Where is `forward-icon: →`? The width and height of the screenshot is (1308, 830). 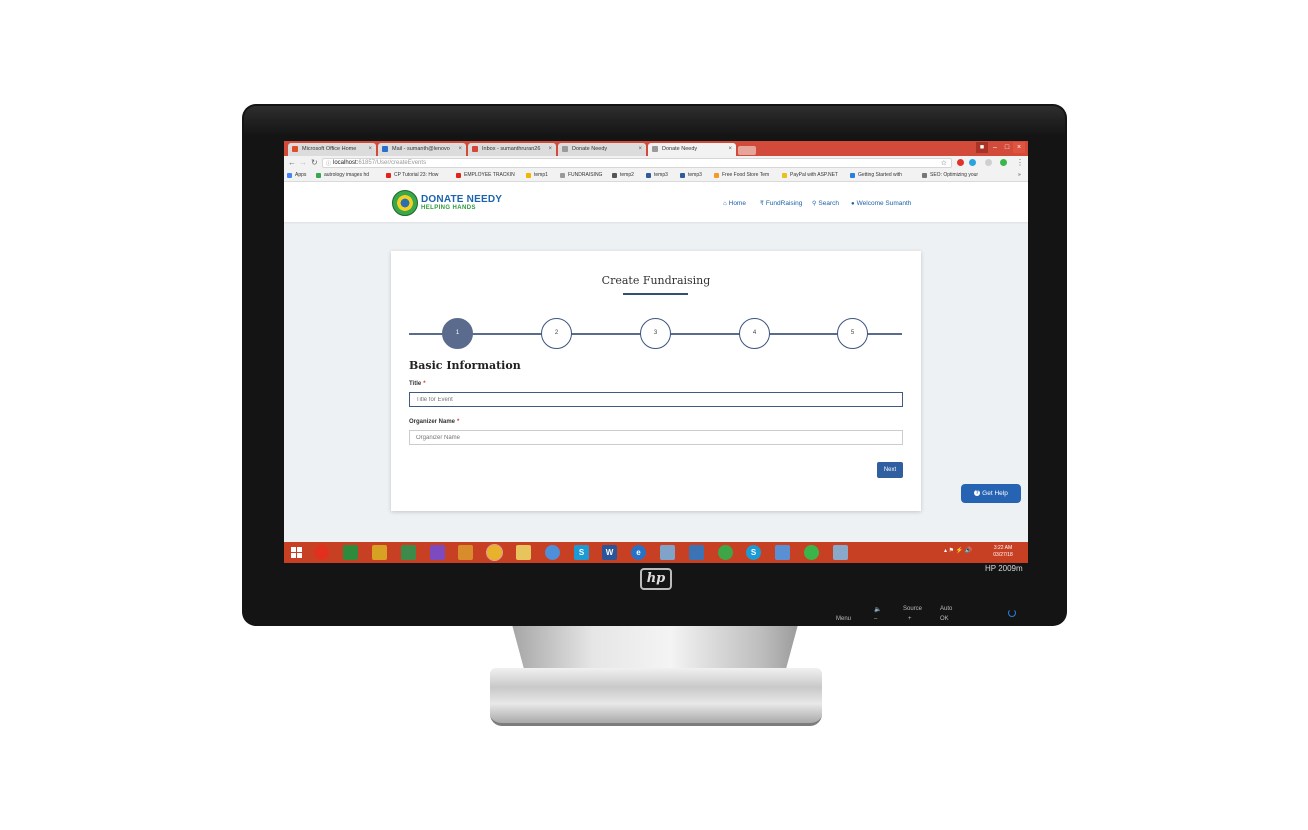
forward-icon: → is located at coordinates (303, 162).